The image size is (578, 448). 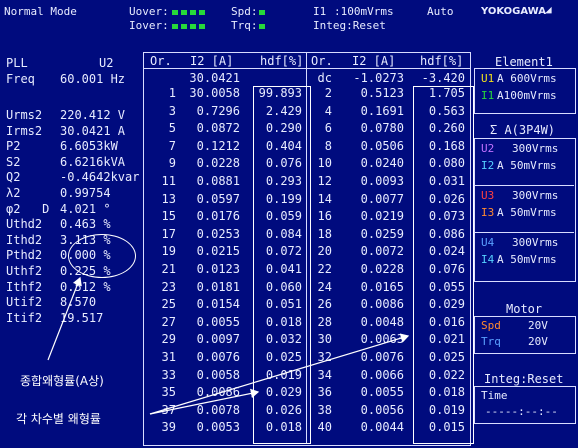 I want to click on spd-indicator, so click(x=263, y=12).